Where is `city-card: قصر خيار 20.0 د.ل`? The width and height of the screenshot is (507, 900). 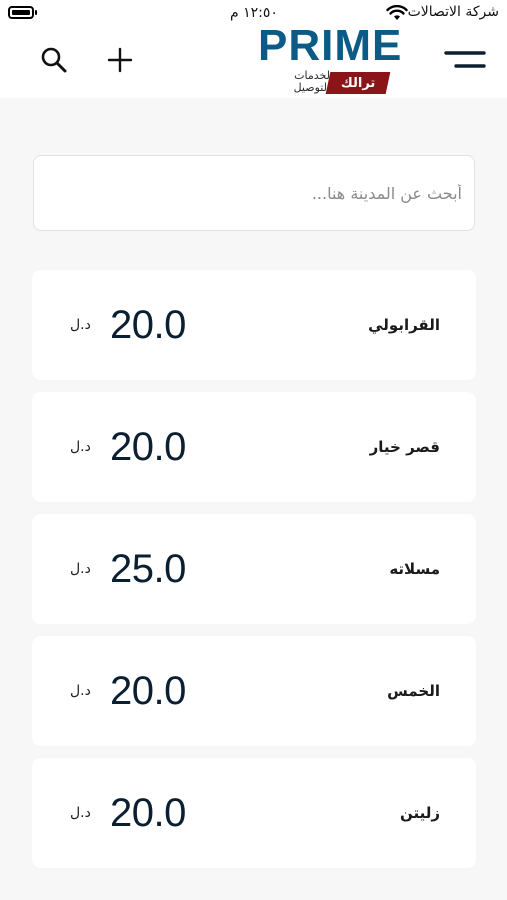
city-card: قصر خيار 20.0 د.ل is located at coordinates (254, 447).